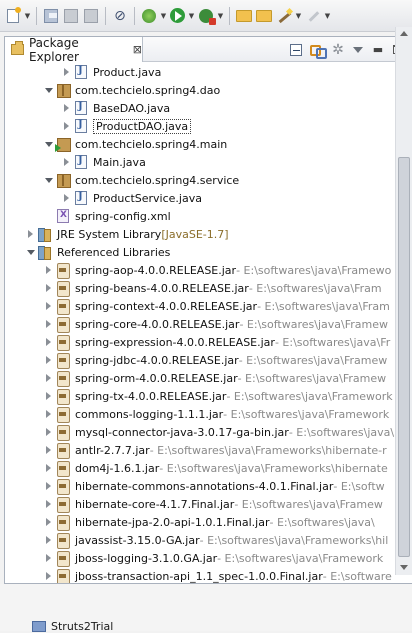 Image resolution: width=412 pixels, height=633 pixels. I want to click on vertical-scrollbar, so click(403, 301).